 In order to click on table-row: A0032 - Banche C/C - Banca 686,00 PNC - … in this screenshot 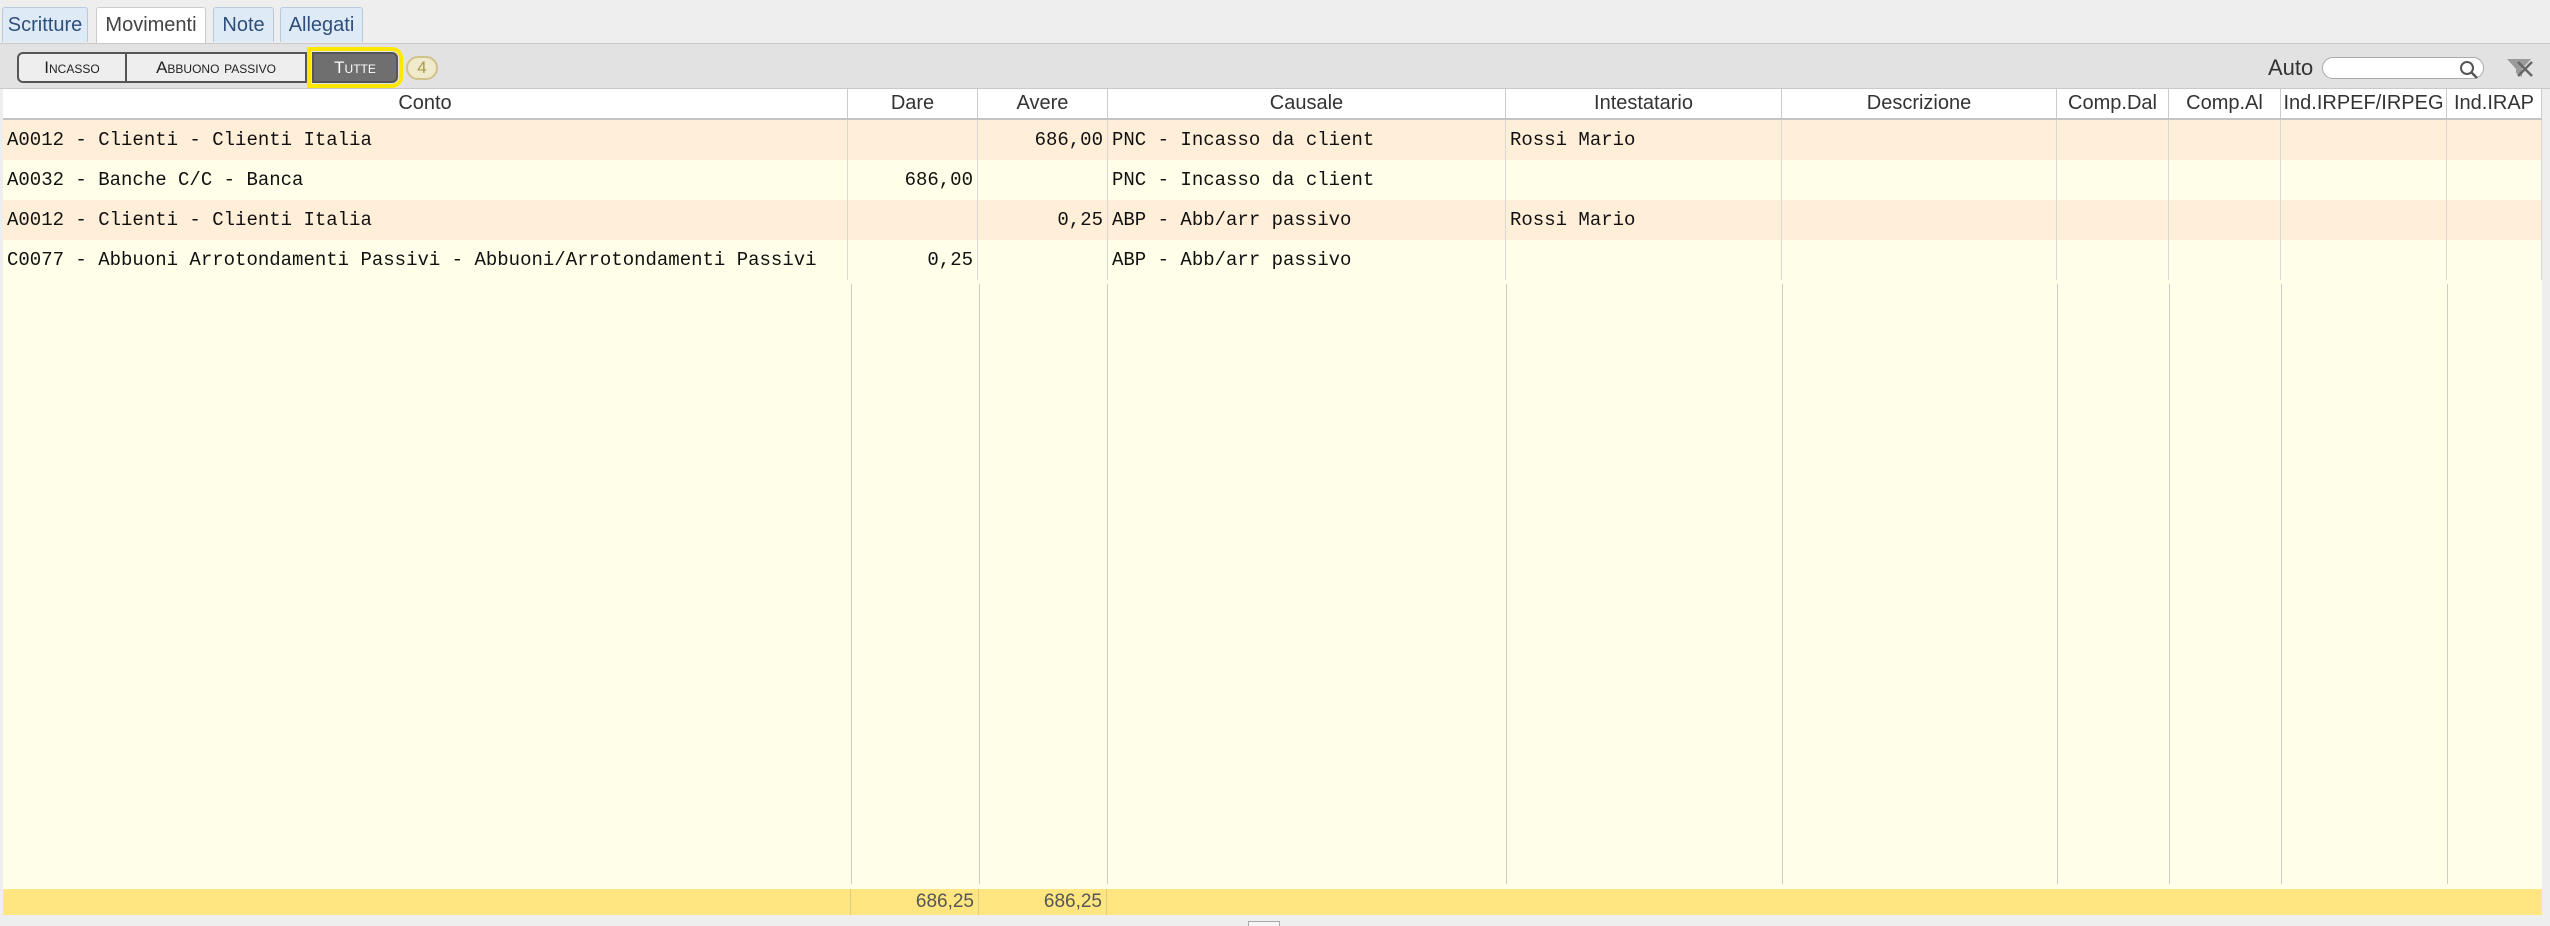, I will do `click(1272, 180)`.